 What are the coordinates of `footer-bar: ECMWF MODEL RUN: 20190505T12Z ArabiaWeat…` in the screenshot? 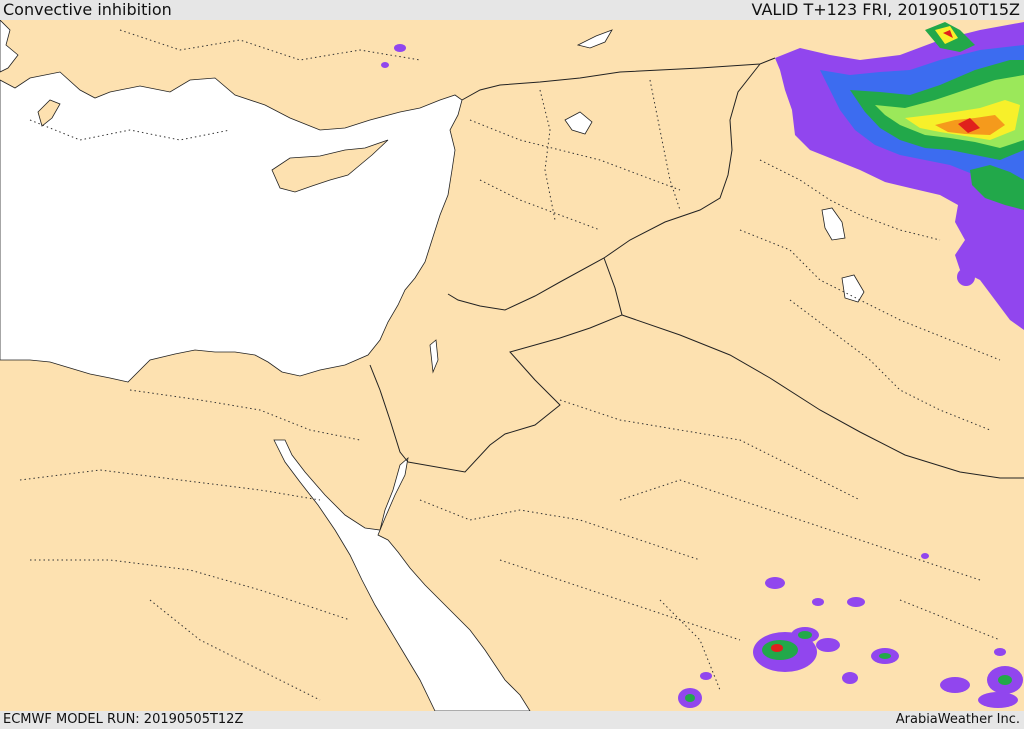 It's located at (512, 720).